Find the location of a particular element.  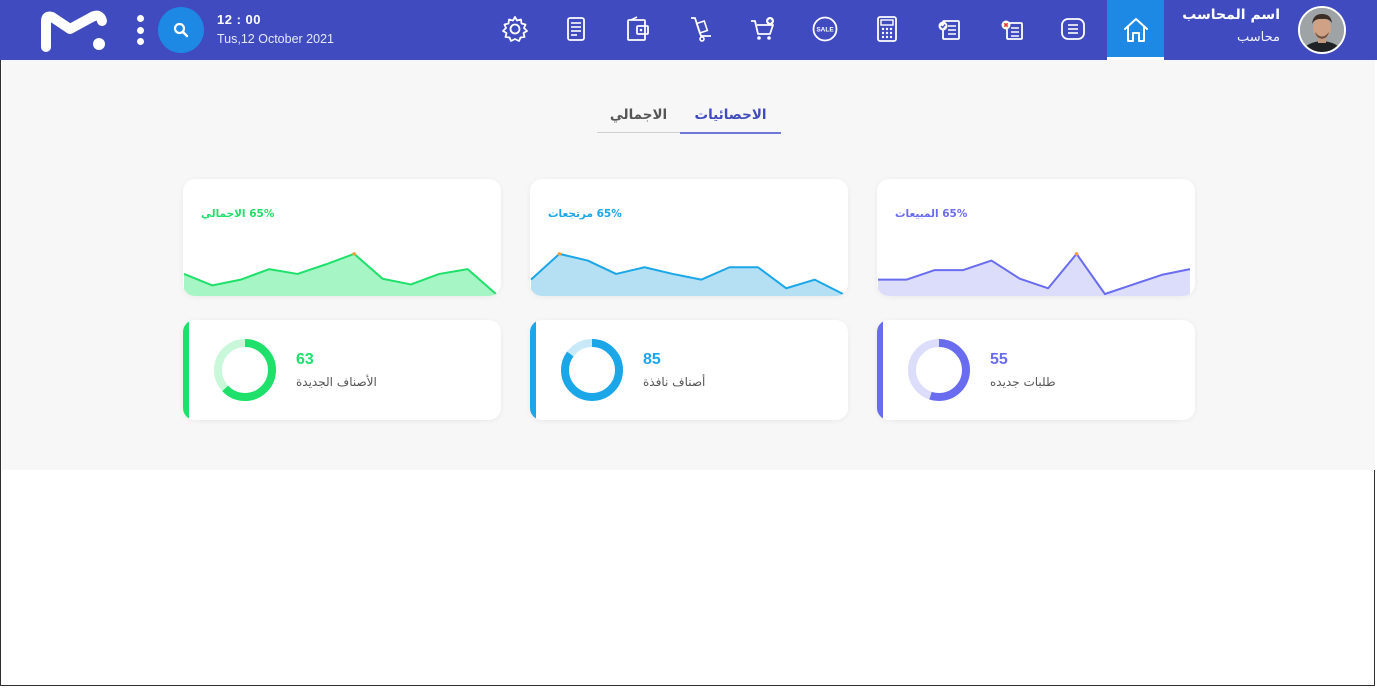

view-tabs: الاحصائيات الاجمالي is located at coordinates (689, 116).